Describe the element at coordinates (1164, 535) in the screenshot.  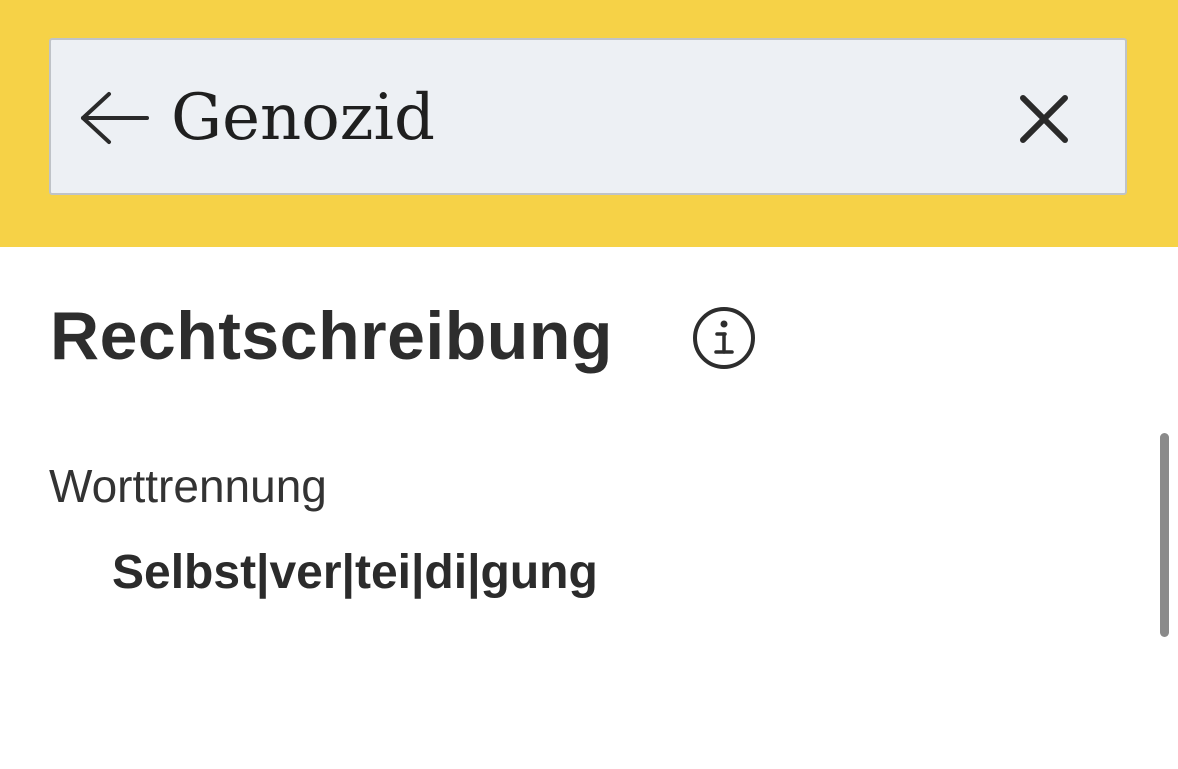
I see `scrollbar` at that location.